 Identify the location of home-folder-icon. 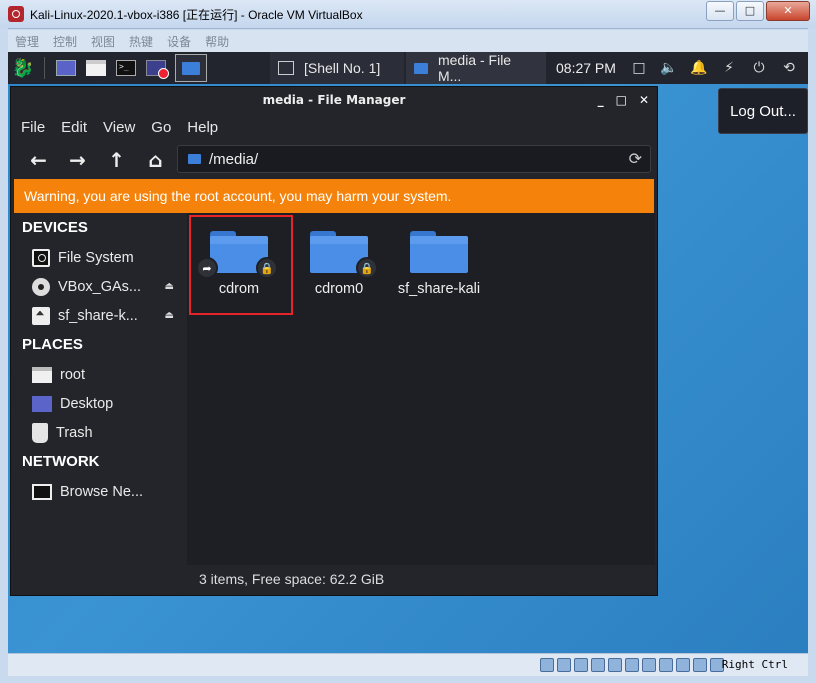
(42, 374).